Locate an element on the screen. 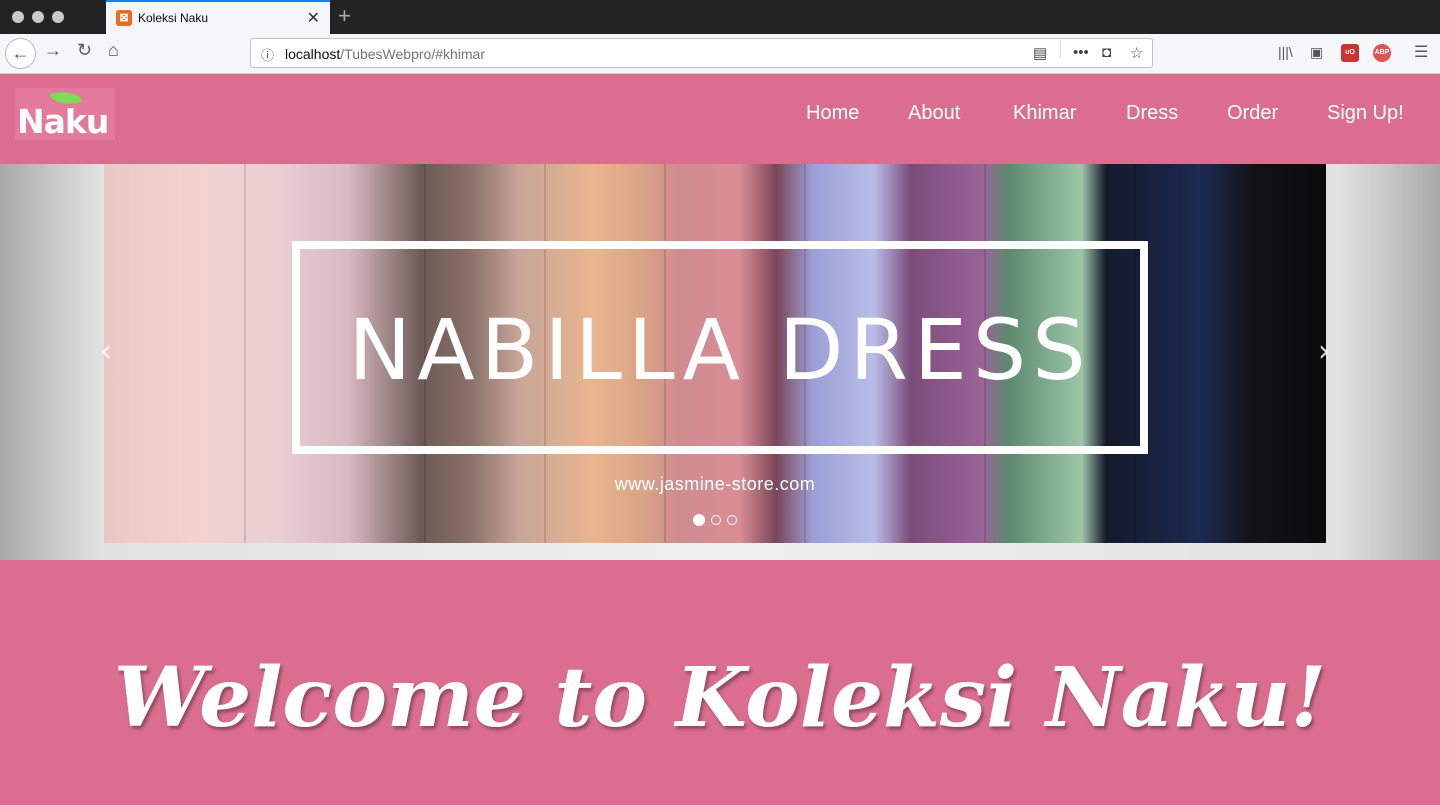 The width and height of the screenshot is (1440, 805). nav-dress: Dress is located at coordinates (1152, 113).